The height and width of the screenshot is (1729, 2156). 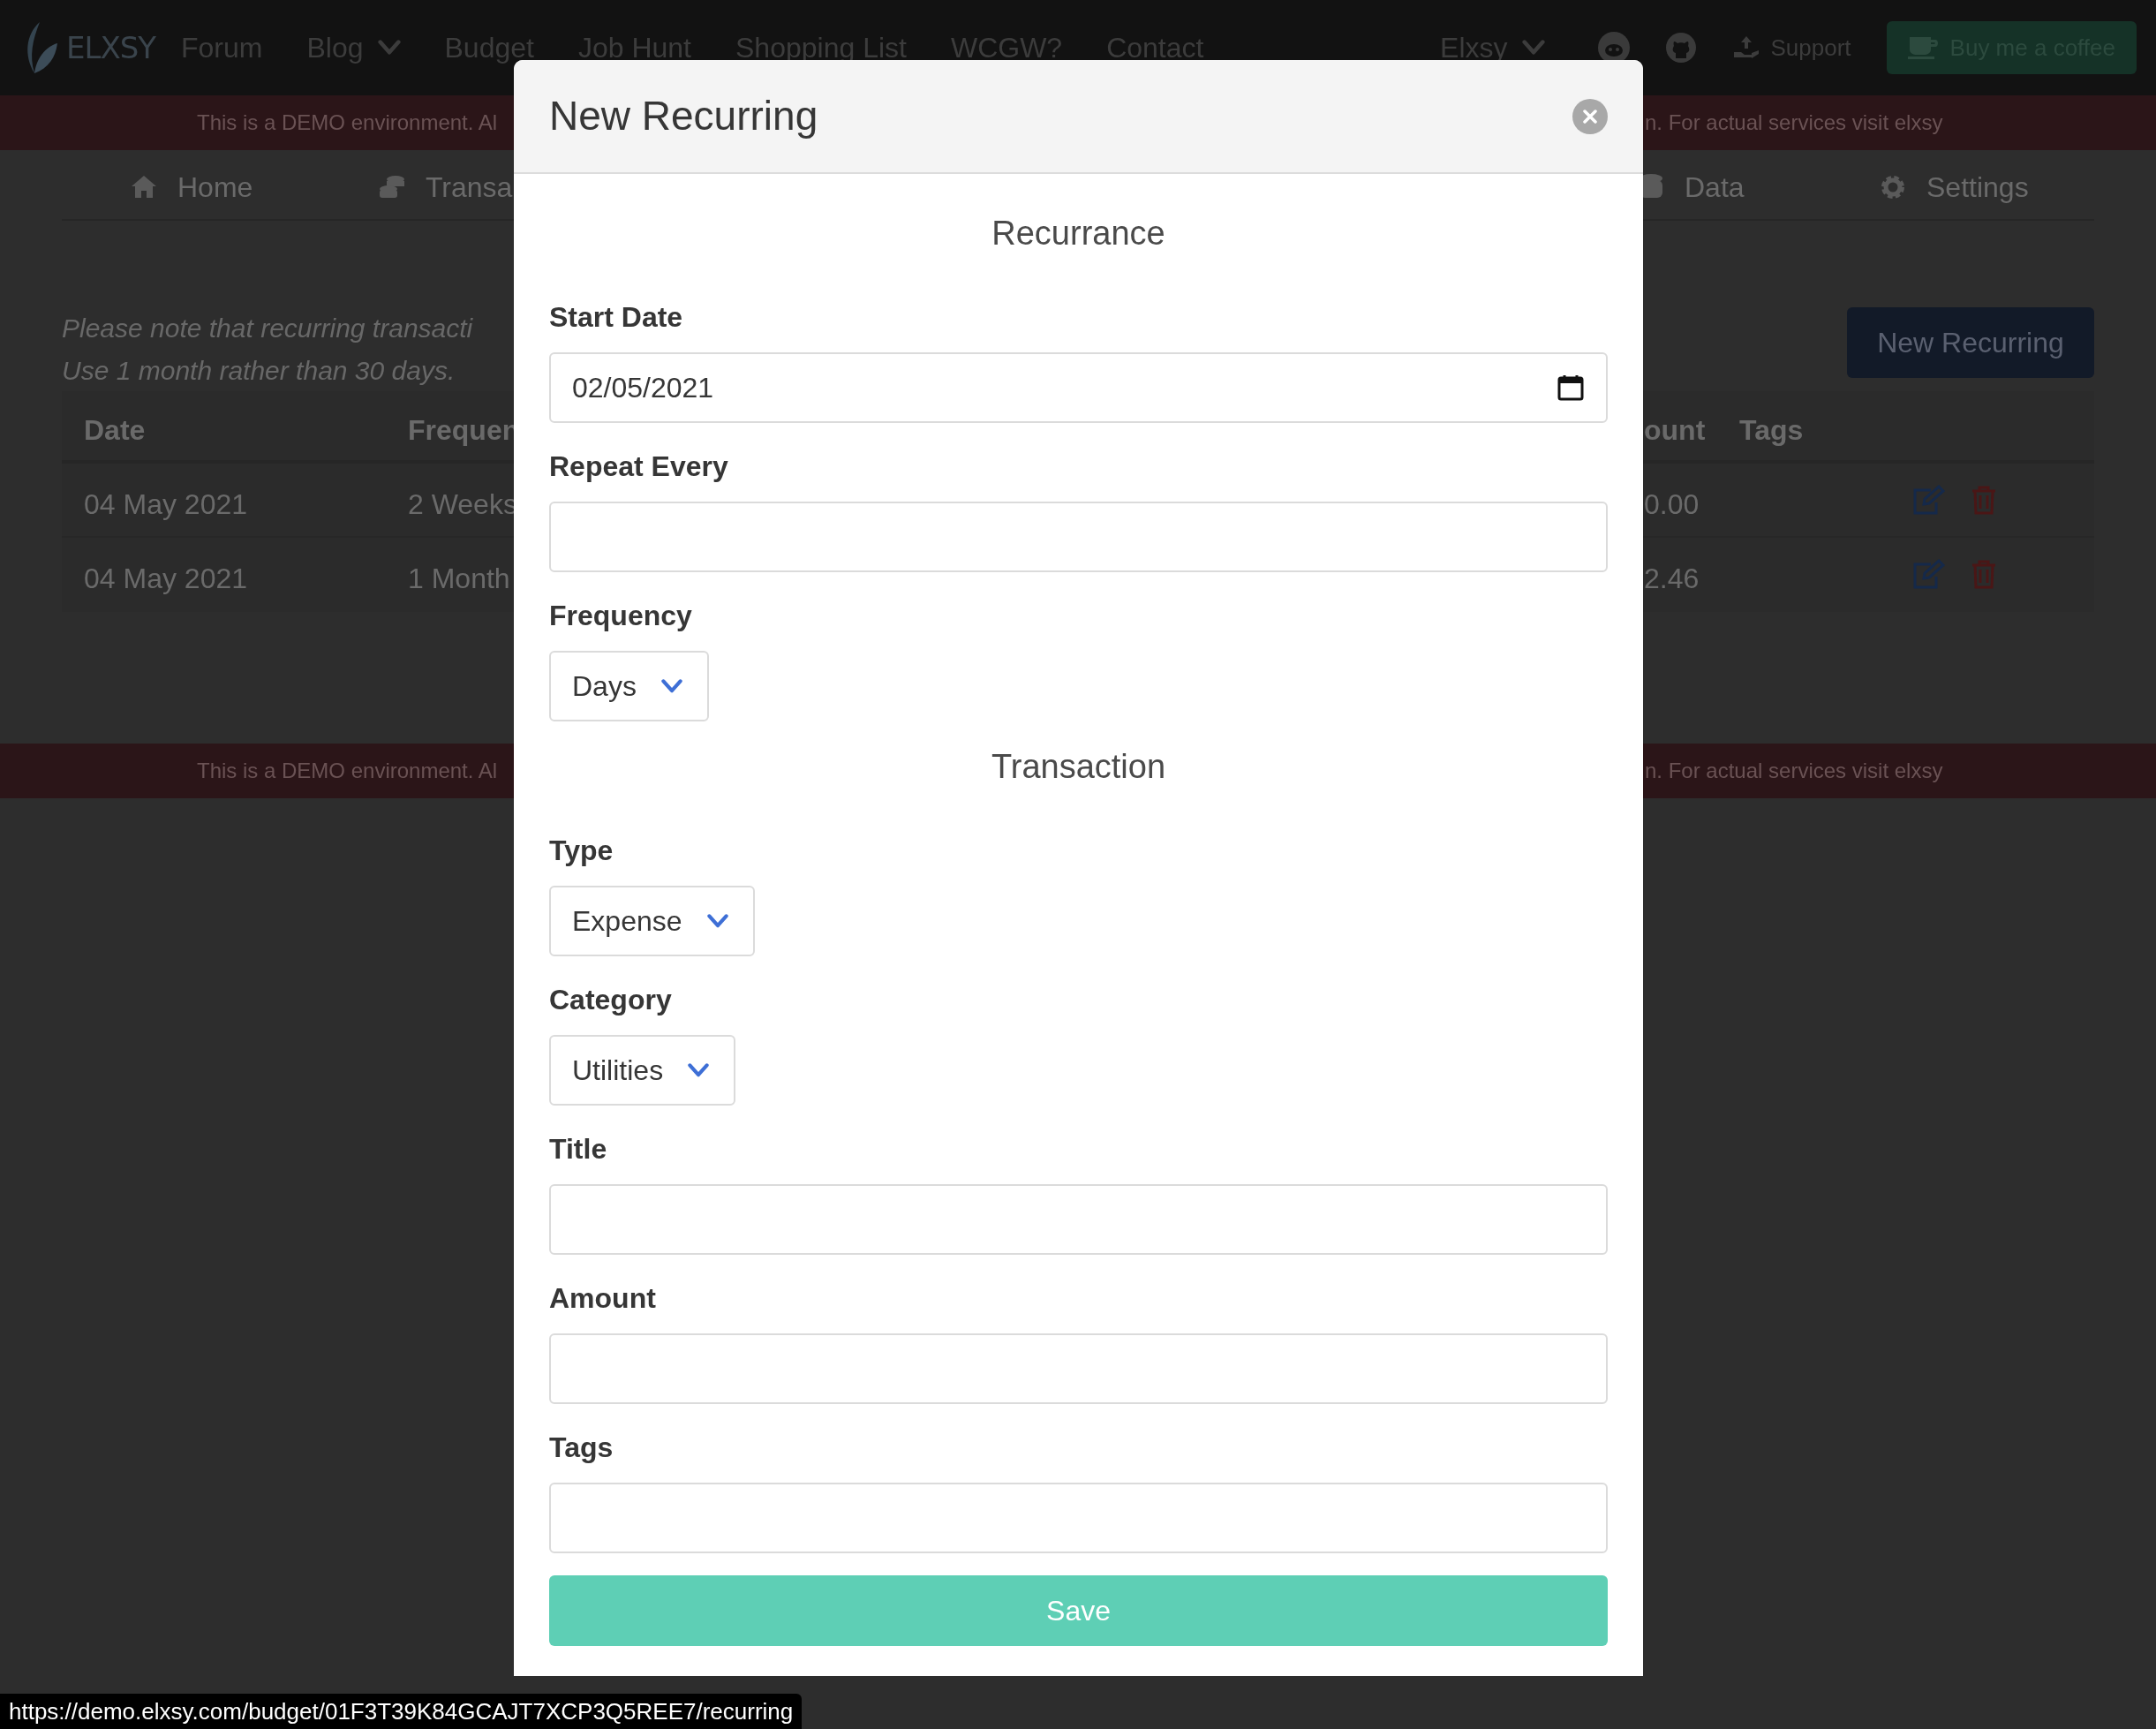 I want to click on calendar-icon, so click(x=1571, y=388).